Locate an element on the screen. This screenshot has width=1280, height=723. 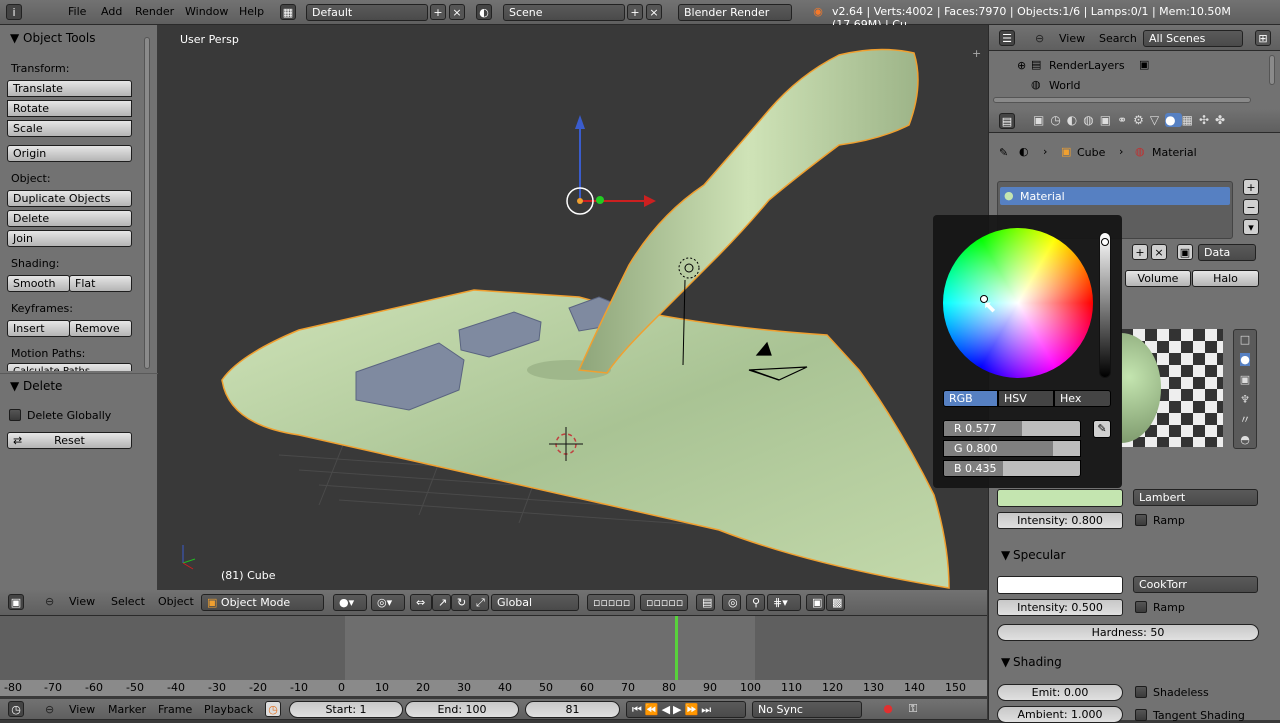
tab-volume: Volume is located at coordinates (1158, 278).